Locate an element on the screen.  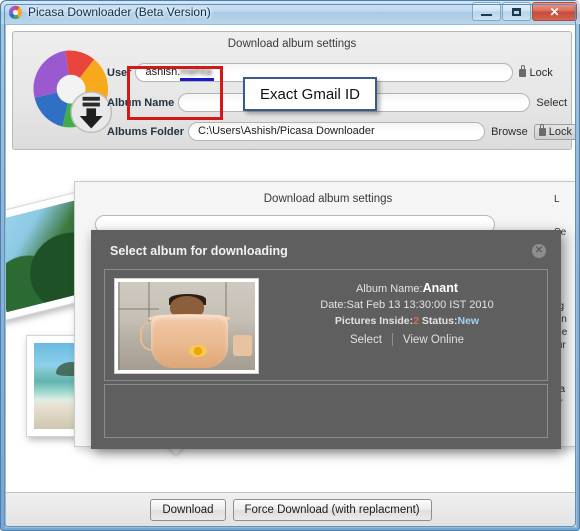
maximize-button is located at coordinates (516, 11).